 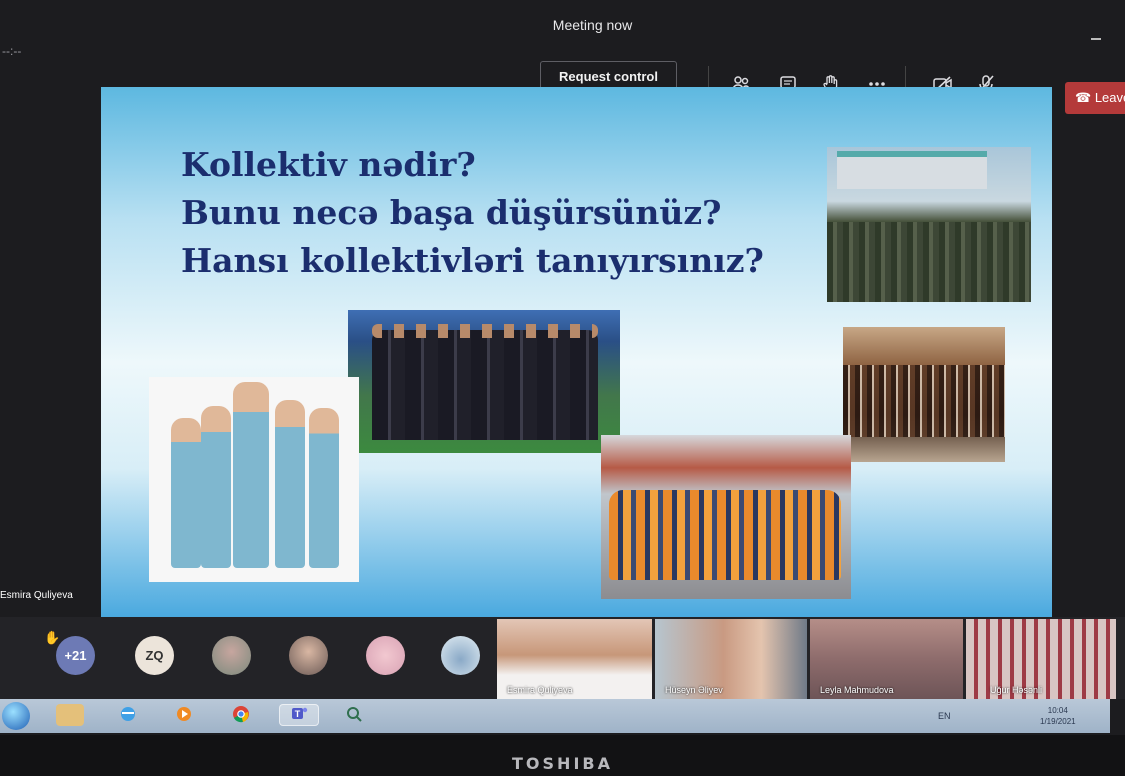 I want to click on file-explorer-icon, so click(x=70, y=715).